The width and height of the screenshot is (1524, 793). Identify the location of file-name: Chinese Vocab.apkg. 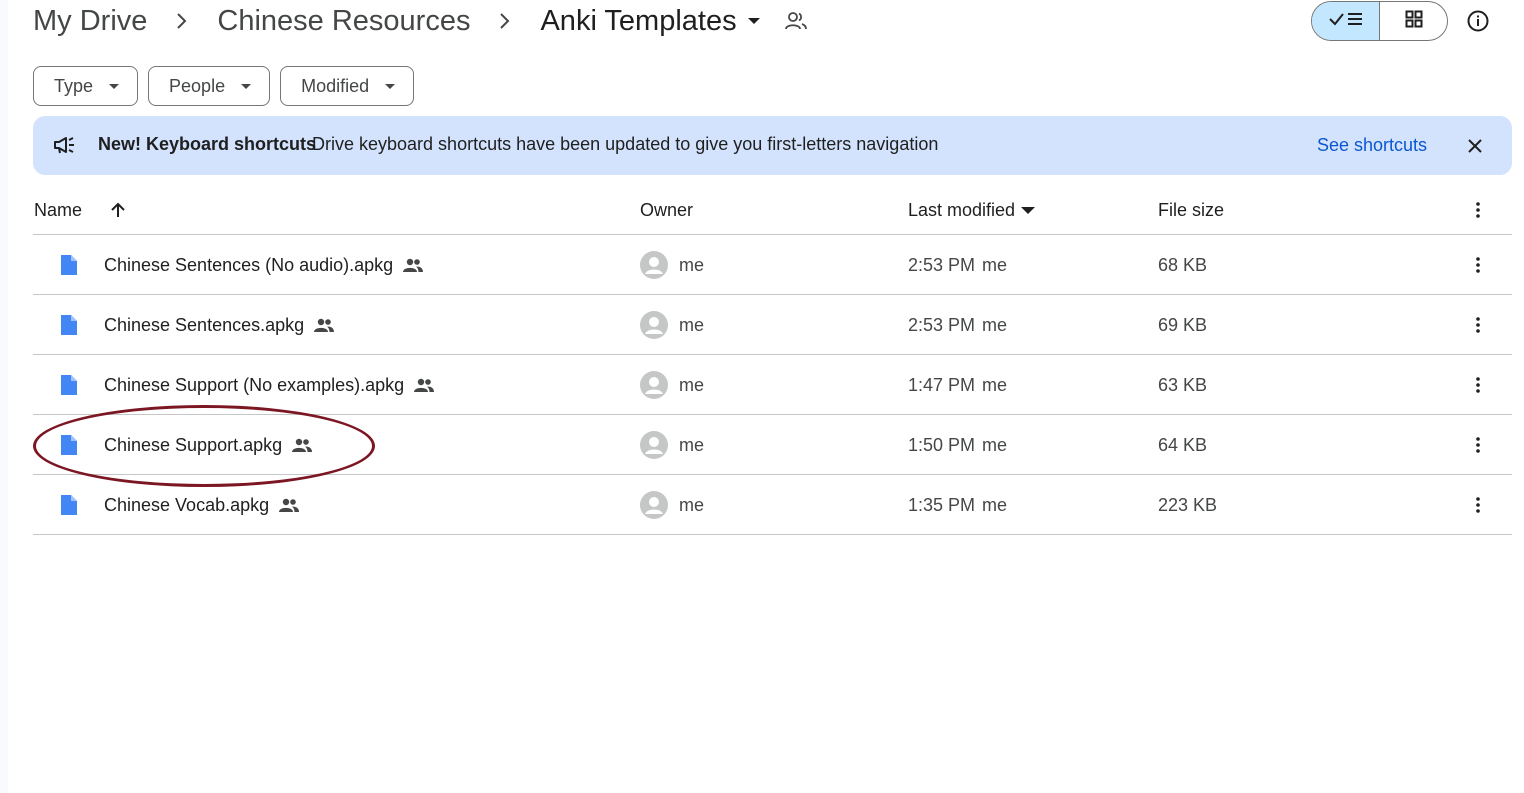
(202, 505).